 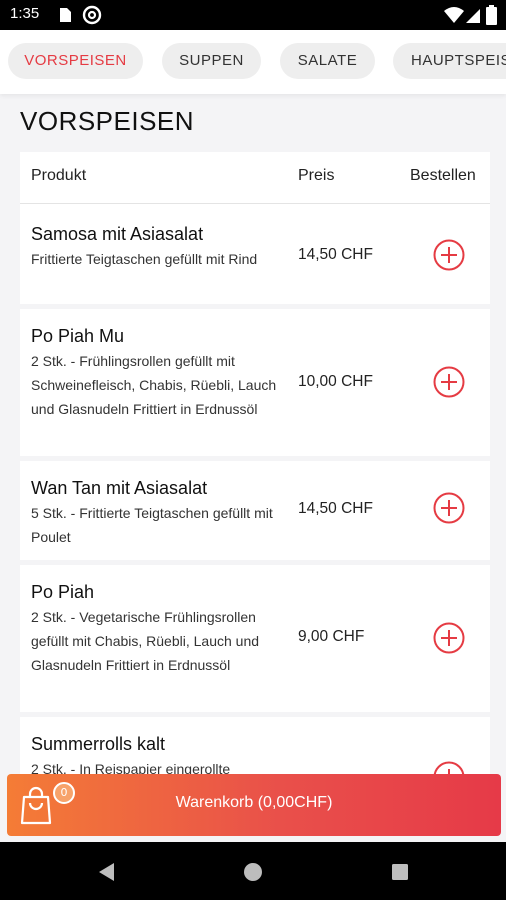 I want to click on cart-button: 0 Warenkorb (0,00CHF), so click(x=254, y=805).